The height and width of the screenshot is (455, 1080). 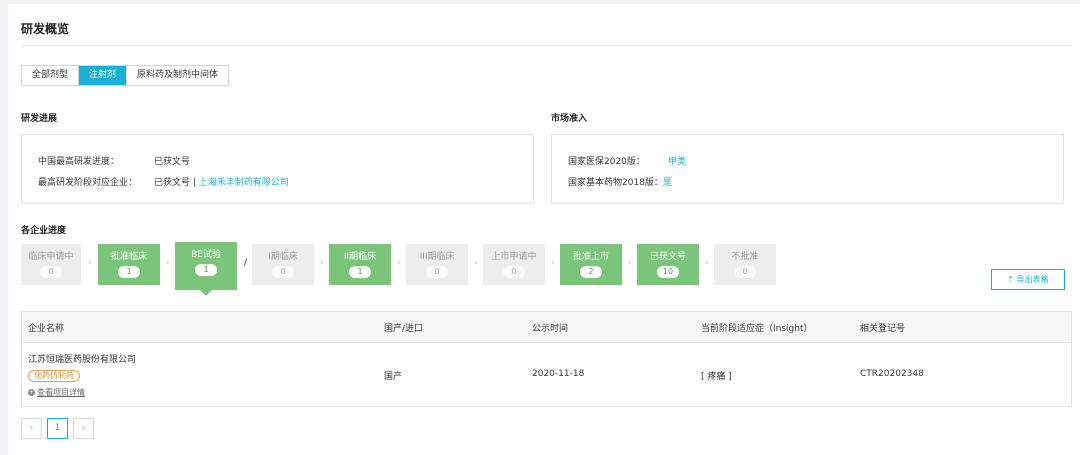 I want to click on stage-label: 已获文号, so click(x=667, y=257).